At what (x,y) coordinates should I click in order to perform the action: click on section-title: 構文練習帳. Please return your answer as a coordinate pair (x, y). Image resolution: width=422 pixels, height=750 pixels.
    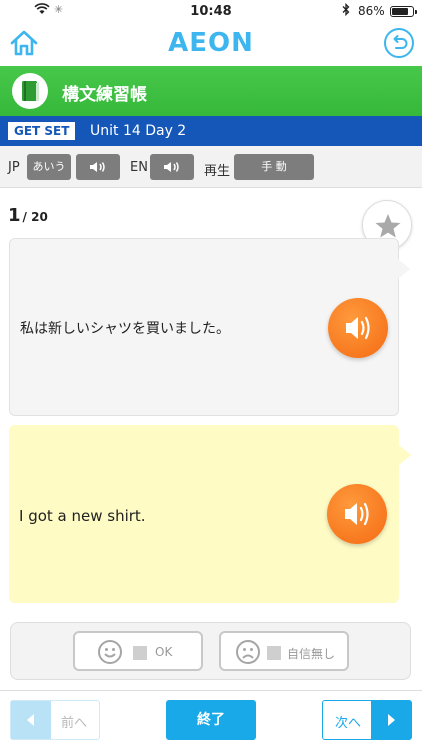
    Looking at the image, I should click on (104, 95).